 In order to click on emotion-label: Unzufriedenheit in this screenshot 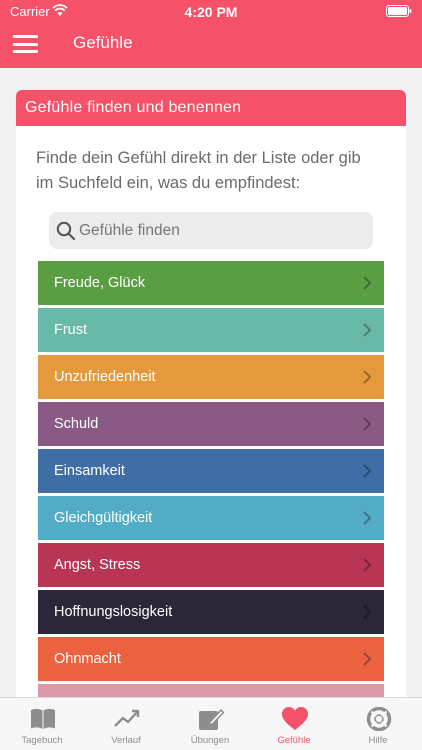, I will do `click(105, 377)`.